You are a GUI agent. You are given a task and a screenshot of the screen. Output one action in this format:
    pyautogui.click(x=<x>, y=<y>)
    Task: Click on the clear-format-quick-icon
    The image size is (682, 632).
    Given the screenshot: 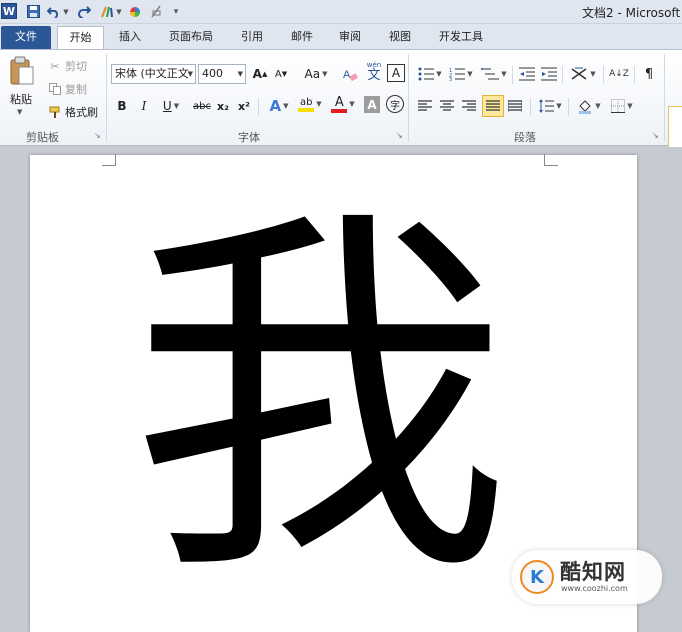 What is the action you would take?
    pyautogui.click(x=156, y=11)
    